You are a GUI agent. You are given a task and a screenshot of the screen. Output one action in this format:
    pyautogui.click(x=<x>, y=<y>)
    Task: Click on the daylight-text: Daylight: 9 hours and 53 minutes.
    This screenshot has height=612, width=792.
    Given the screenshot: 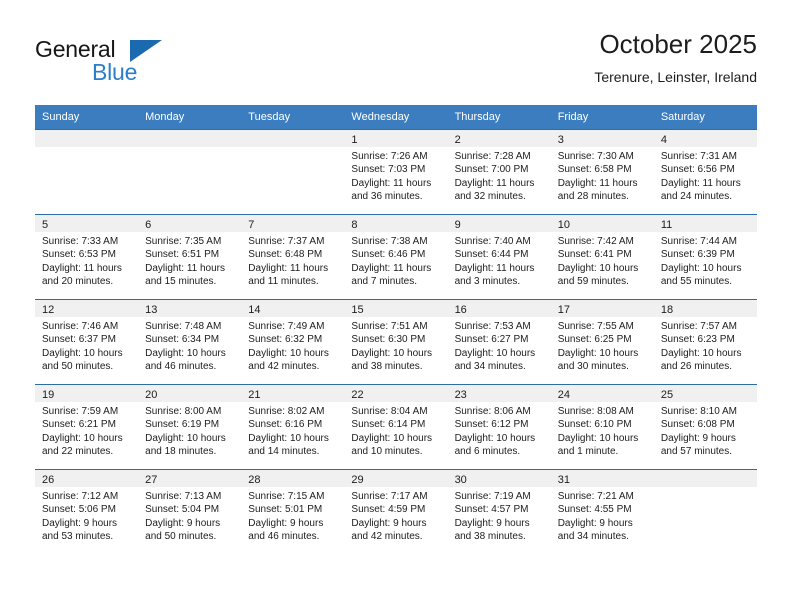 What is the action you would take?
    pyautogui.click(x=80, y=530)
    